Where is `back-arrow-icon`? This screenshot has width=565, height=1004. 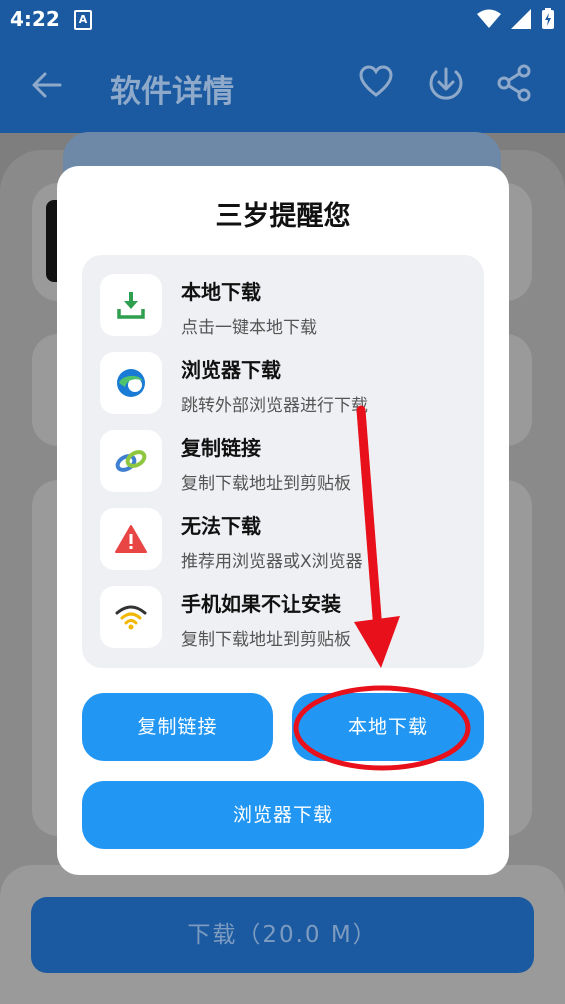 back-arrow-icon is located at coordinates (47, 85).